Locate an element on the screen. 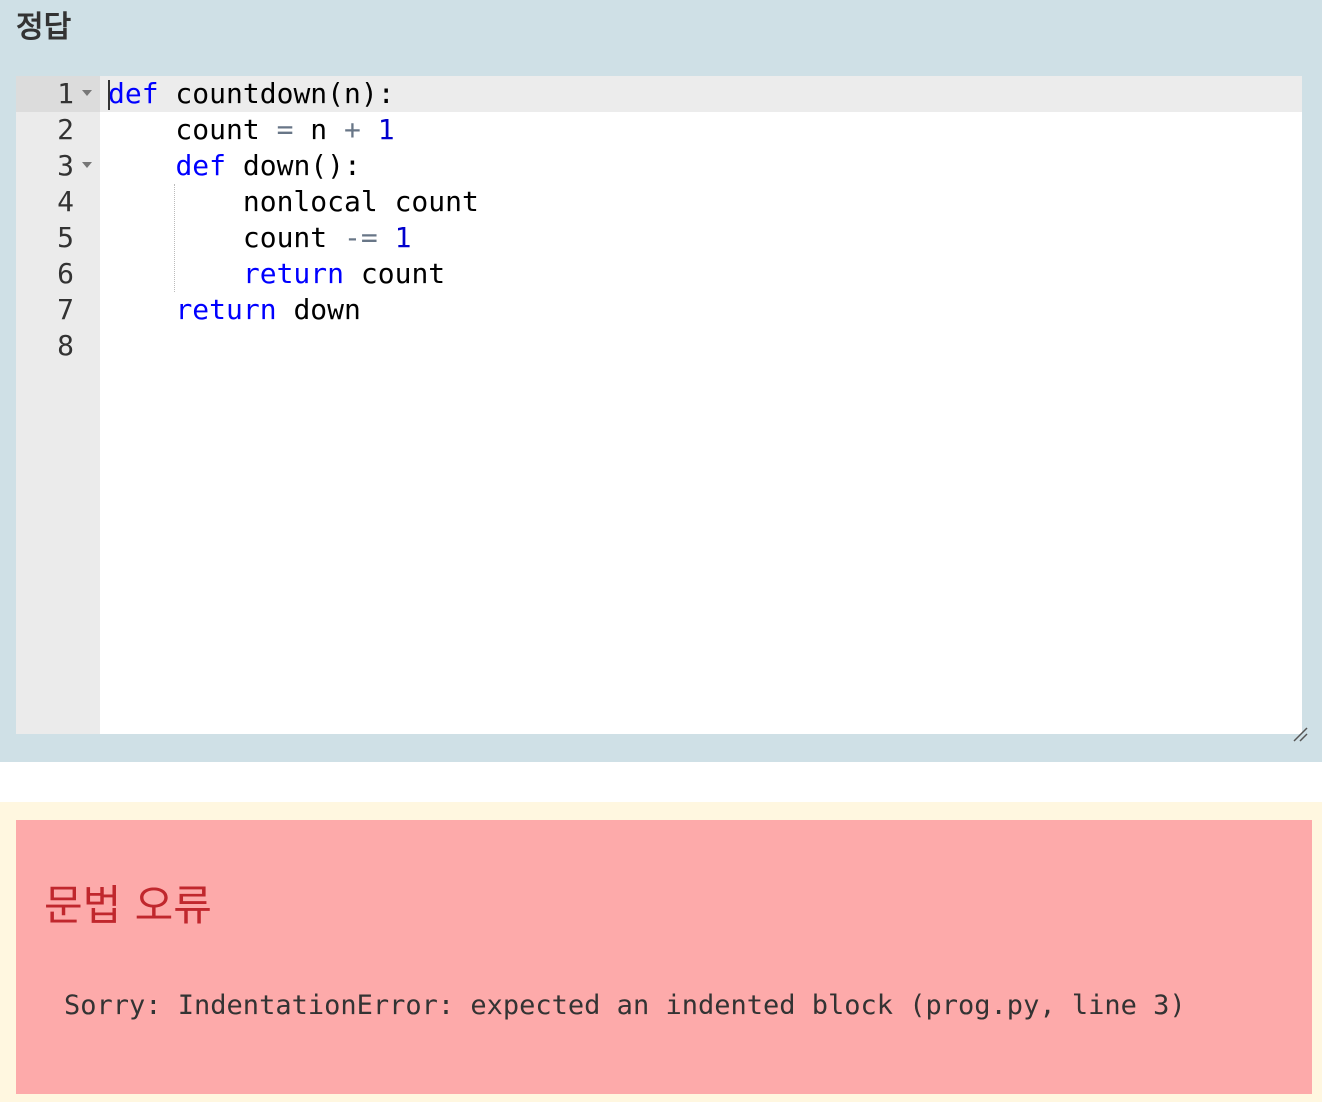 This screenshot has height=1102, width=1322. line-number-label: 5 is located at coordinates (65, 237).